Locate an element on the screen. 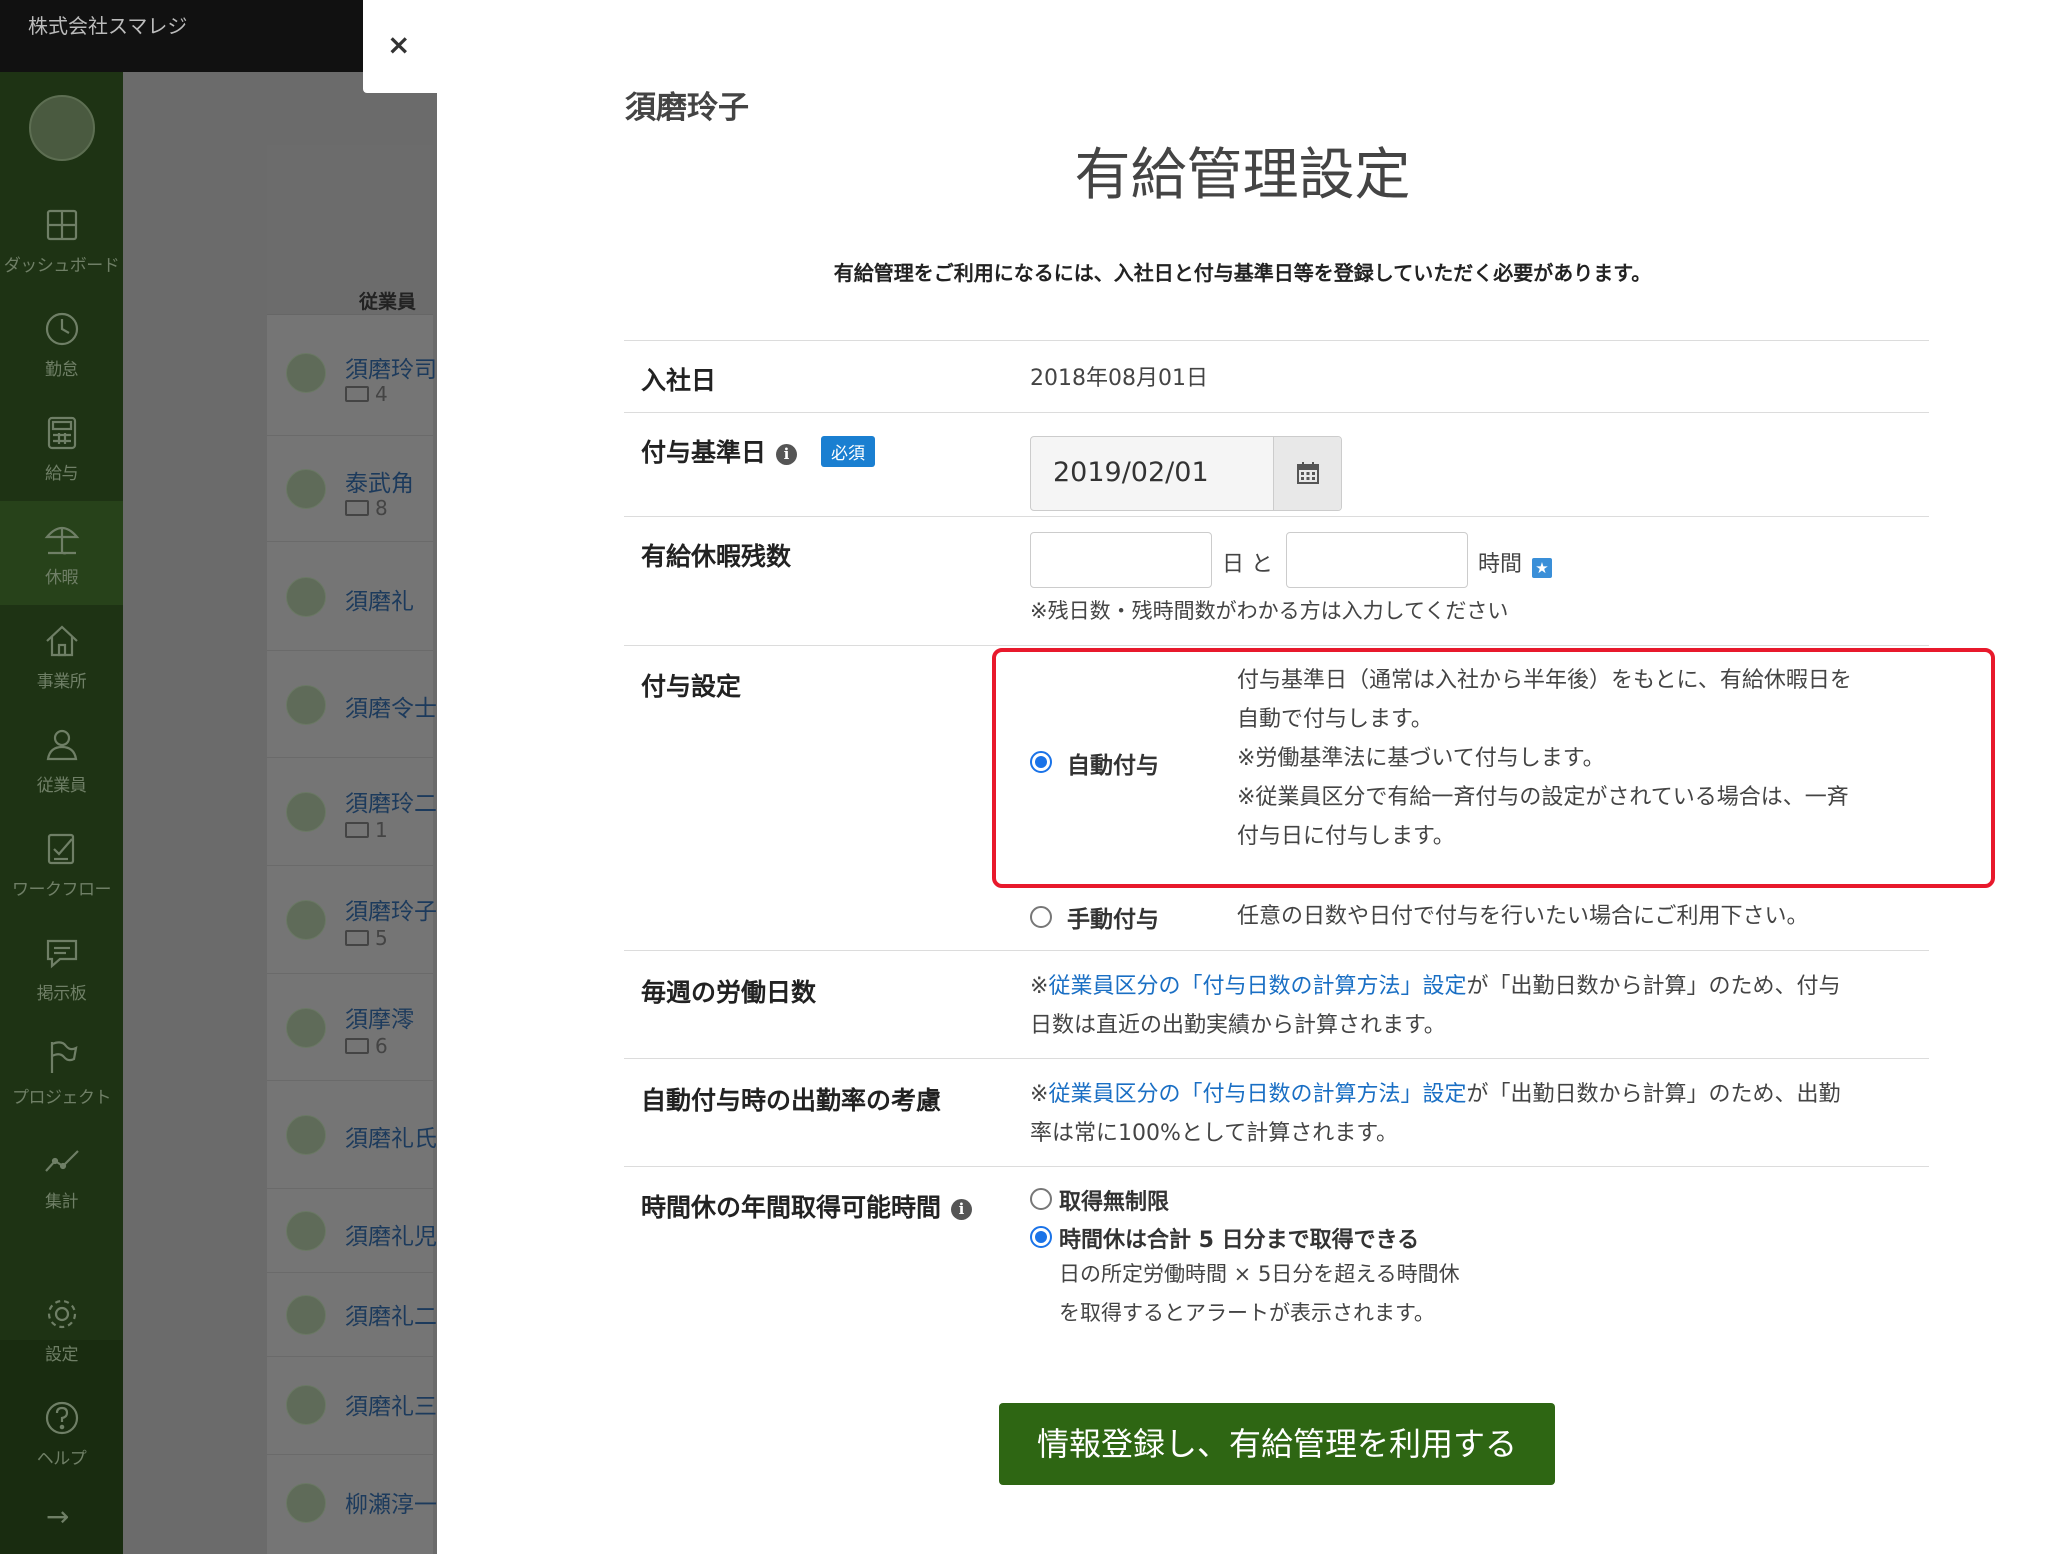  sidebar-item-dashboard: ダッシュボード is located at coordinates (61, 241).